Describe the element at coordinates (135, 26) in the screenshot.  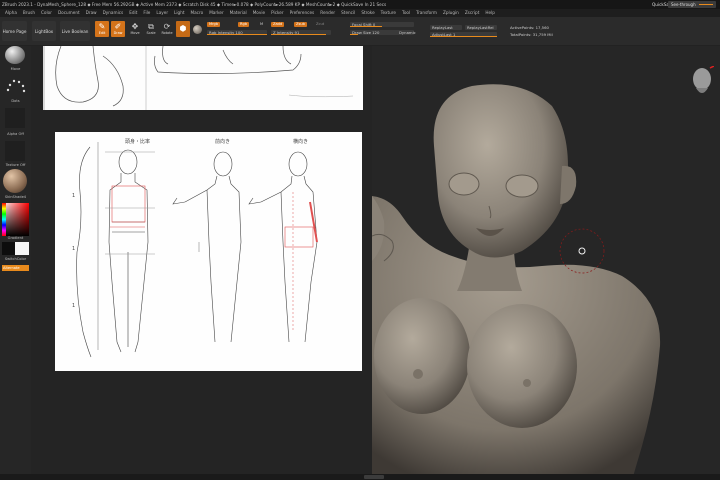
I see `move-arrows-icon: ✥` at that location.